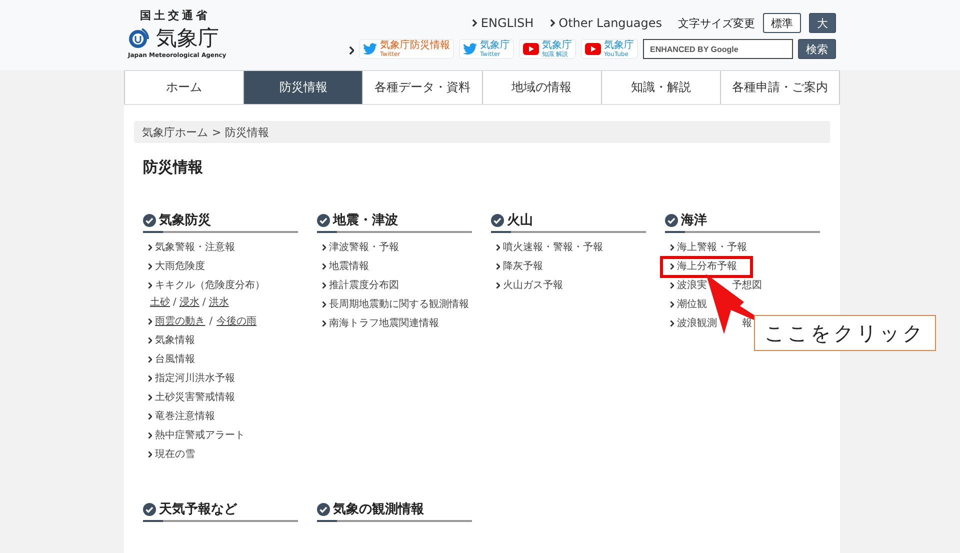 The width and height of the screenshot is (960, 553). Describe the element at coordinates (218, 303) in the screenshot. I see `section-link: 洪水` at that location.